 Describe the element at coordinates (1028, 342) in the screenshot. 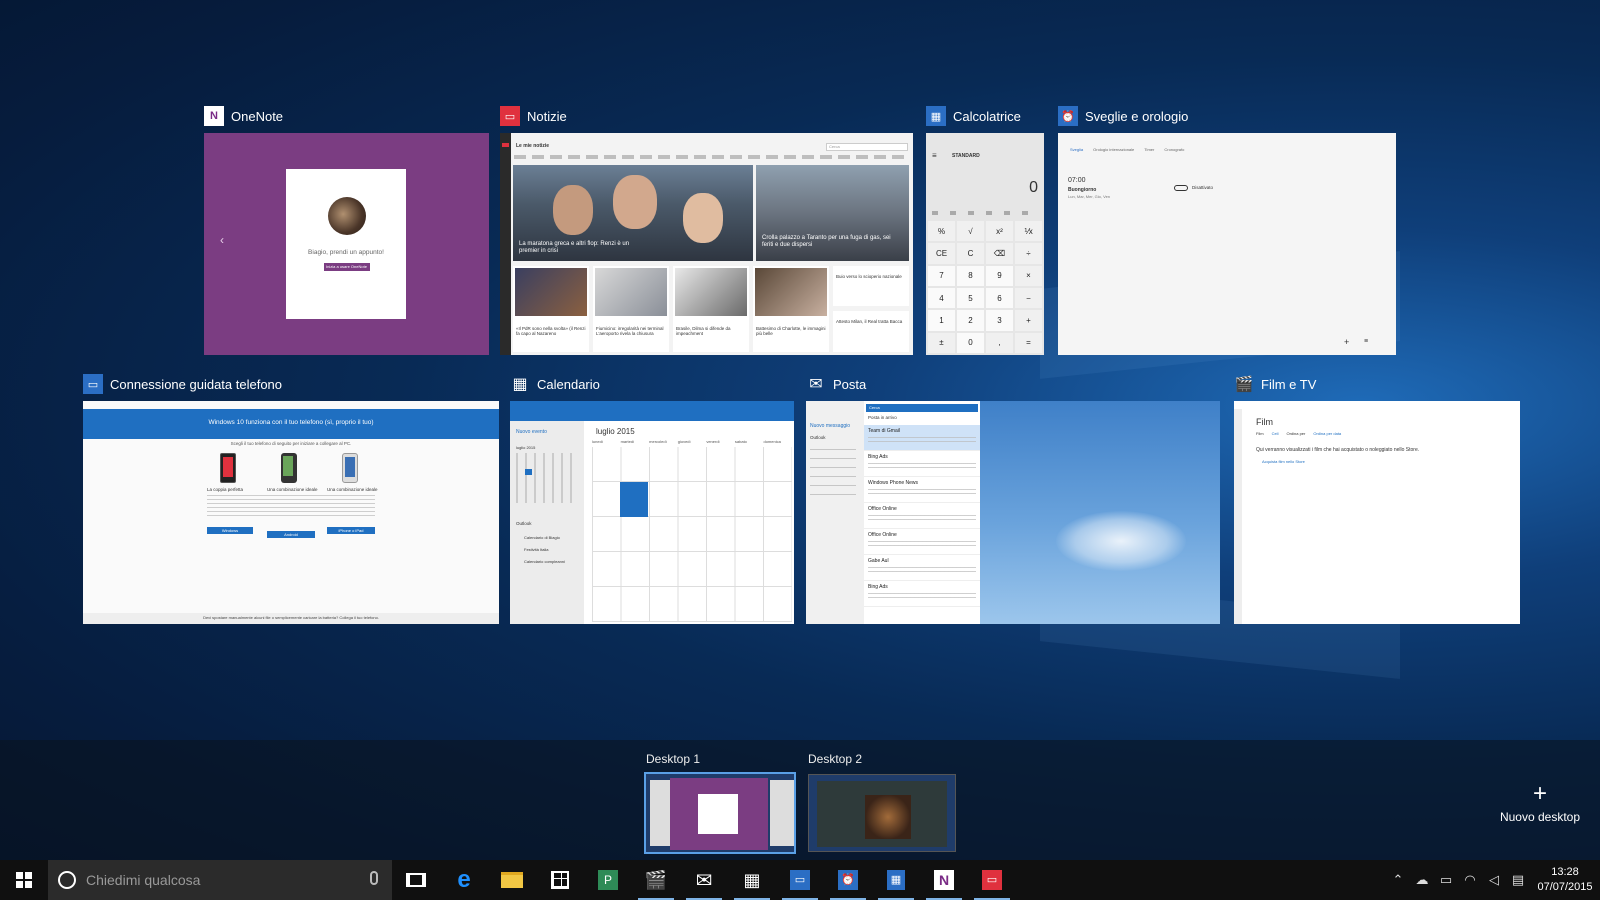

I see `calc-key: =` at that location.